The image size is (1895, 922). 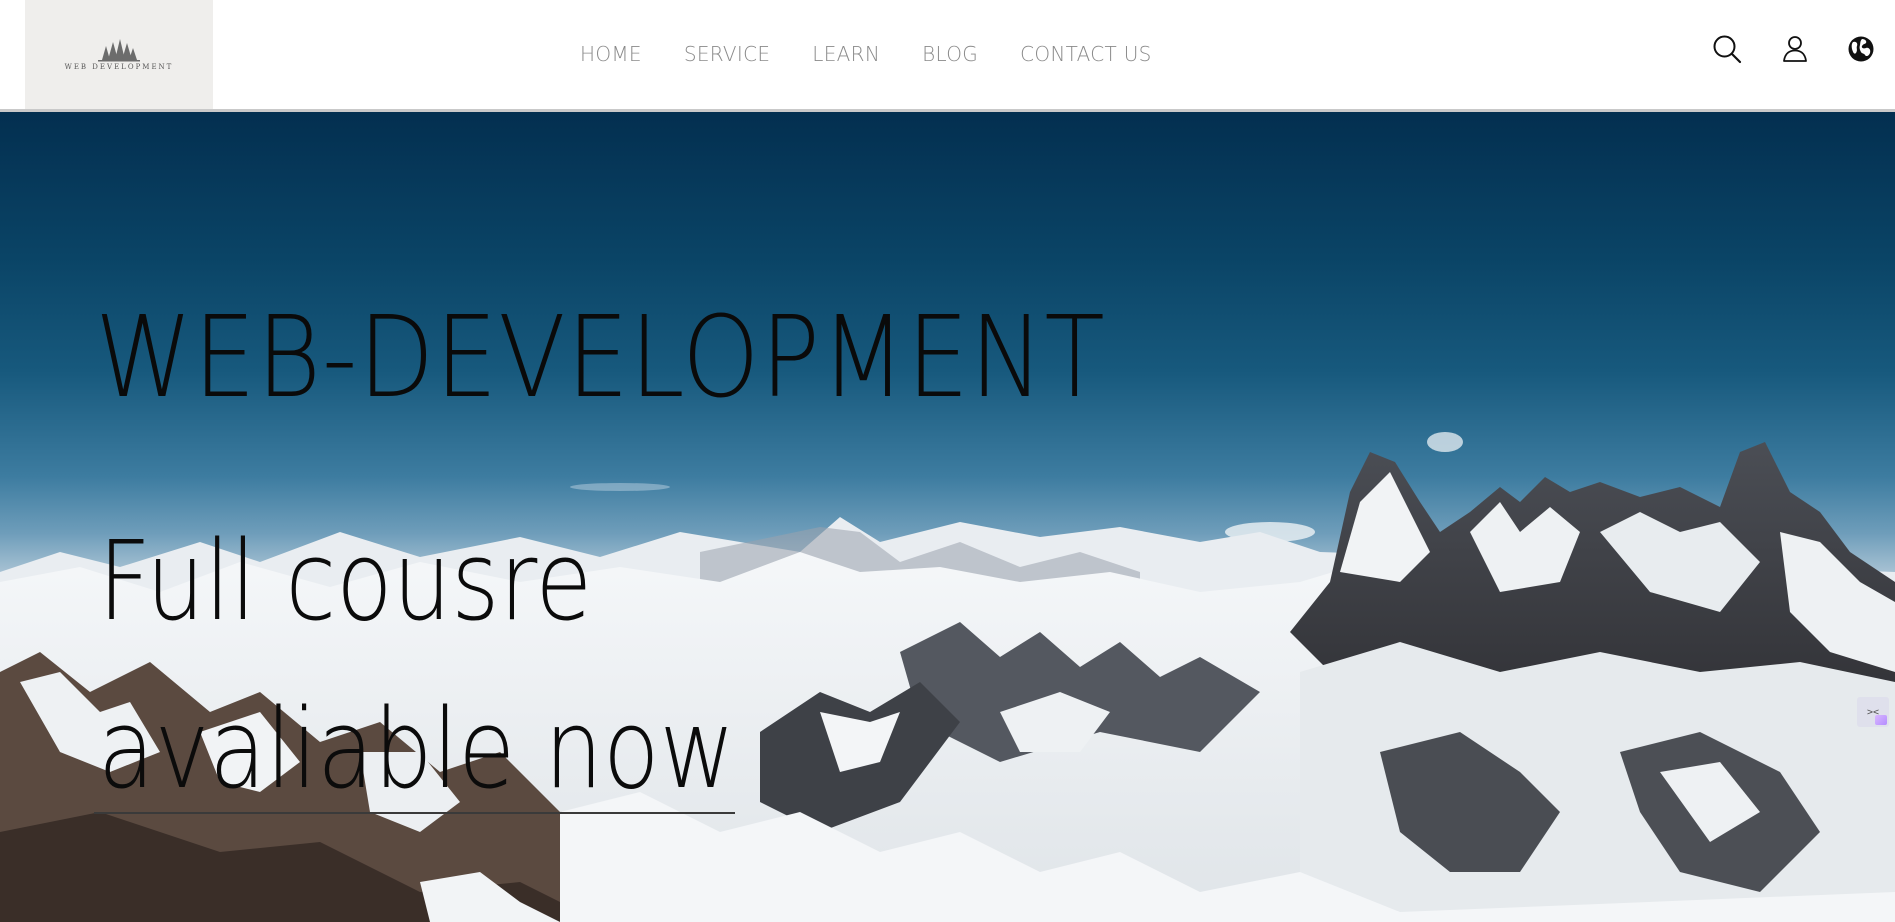 I want to click on pine-trees-logo-icon, so click(x=119, y=50).